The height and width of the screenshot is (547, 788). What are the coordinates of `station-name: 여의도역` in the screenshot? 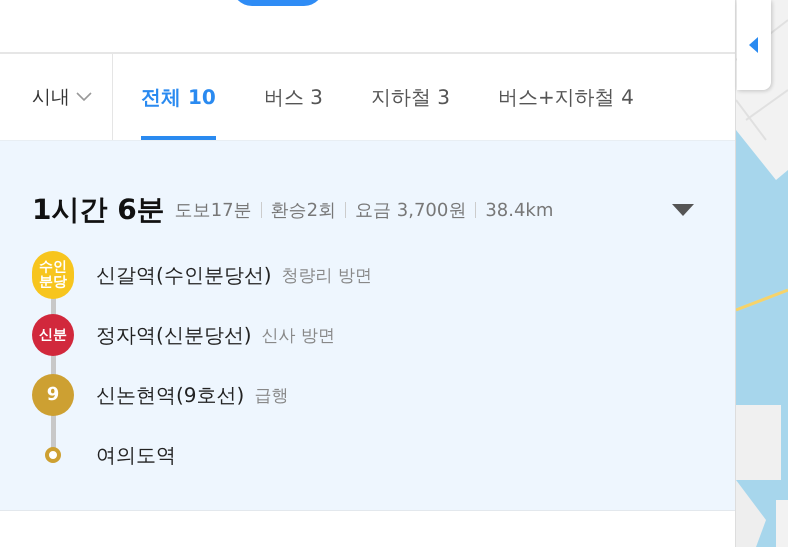 It's located at (136, 455).